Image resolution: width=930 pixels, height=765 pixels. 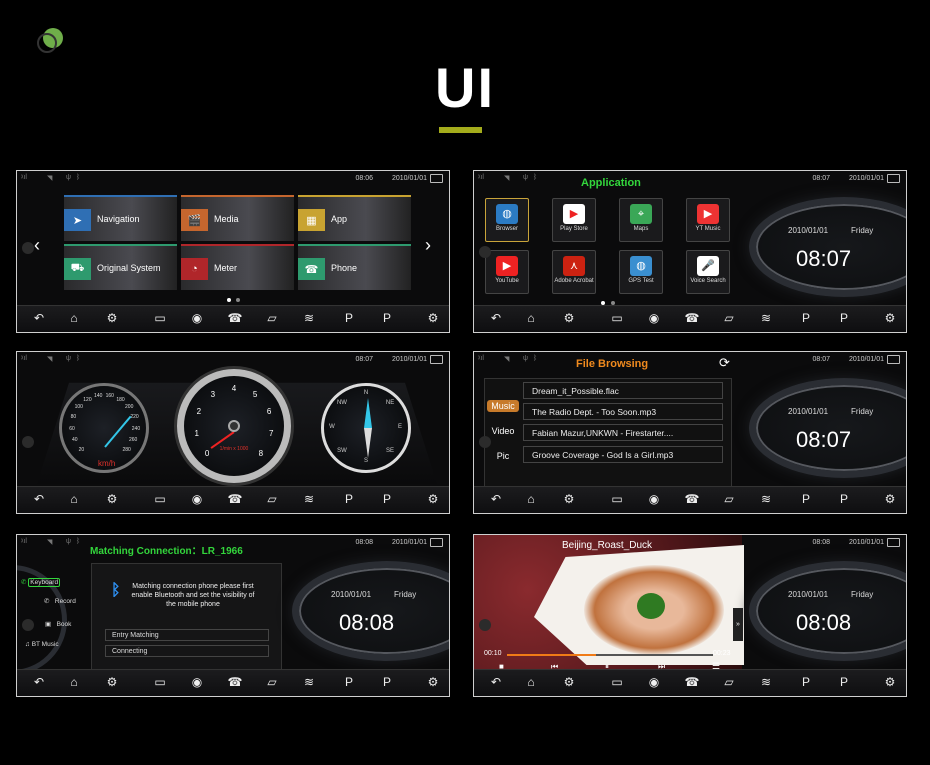 What do you see at coordinates (738, 624) in the screenshot?
I see `expand-handle: »` at bounding box center [738, 624].